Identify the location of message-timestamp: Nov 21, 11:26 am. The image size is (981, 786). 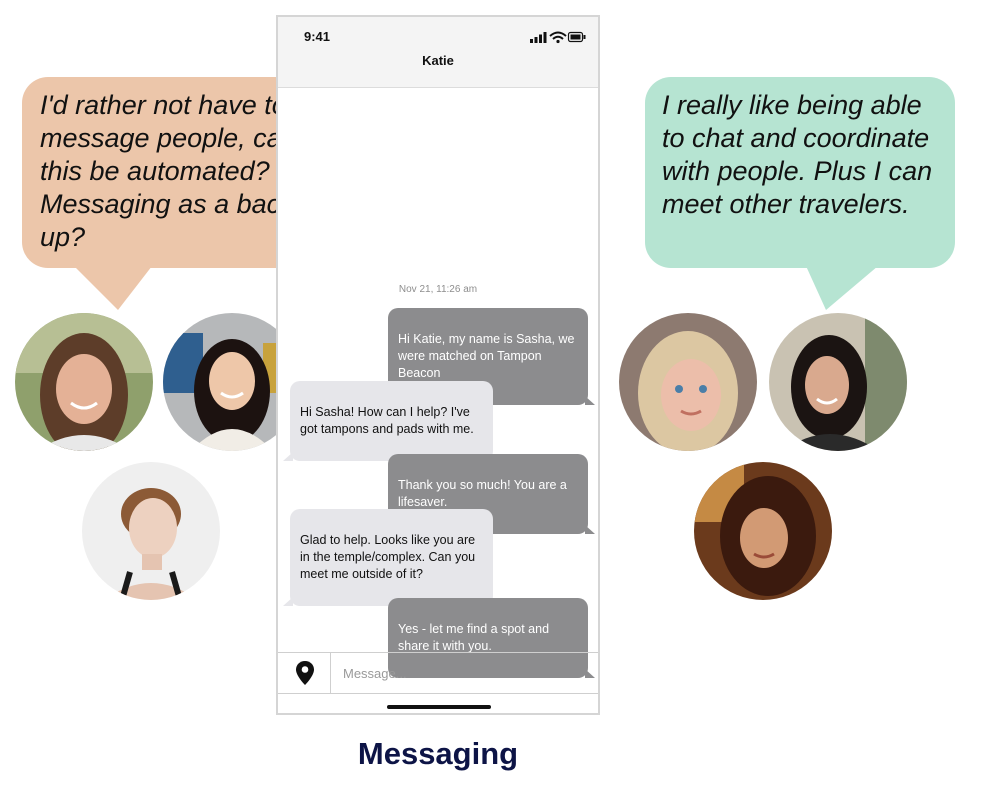
(438, 289).